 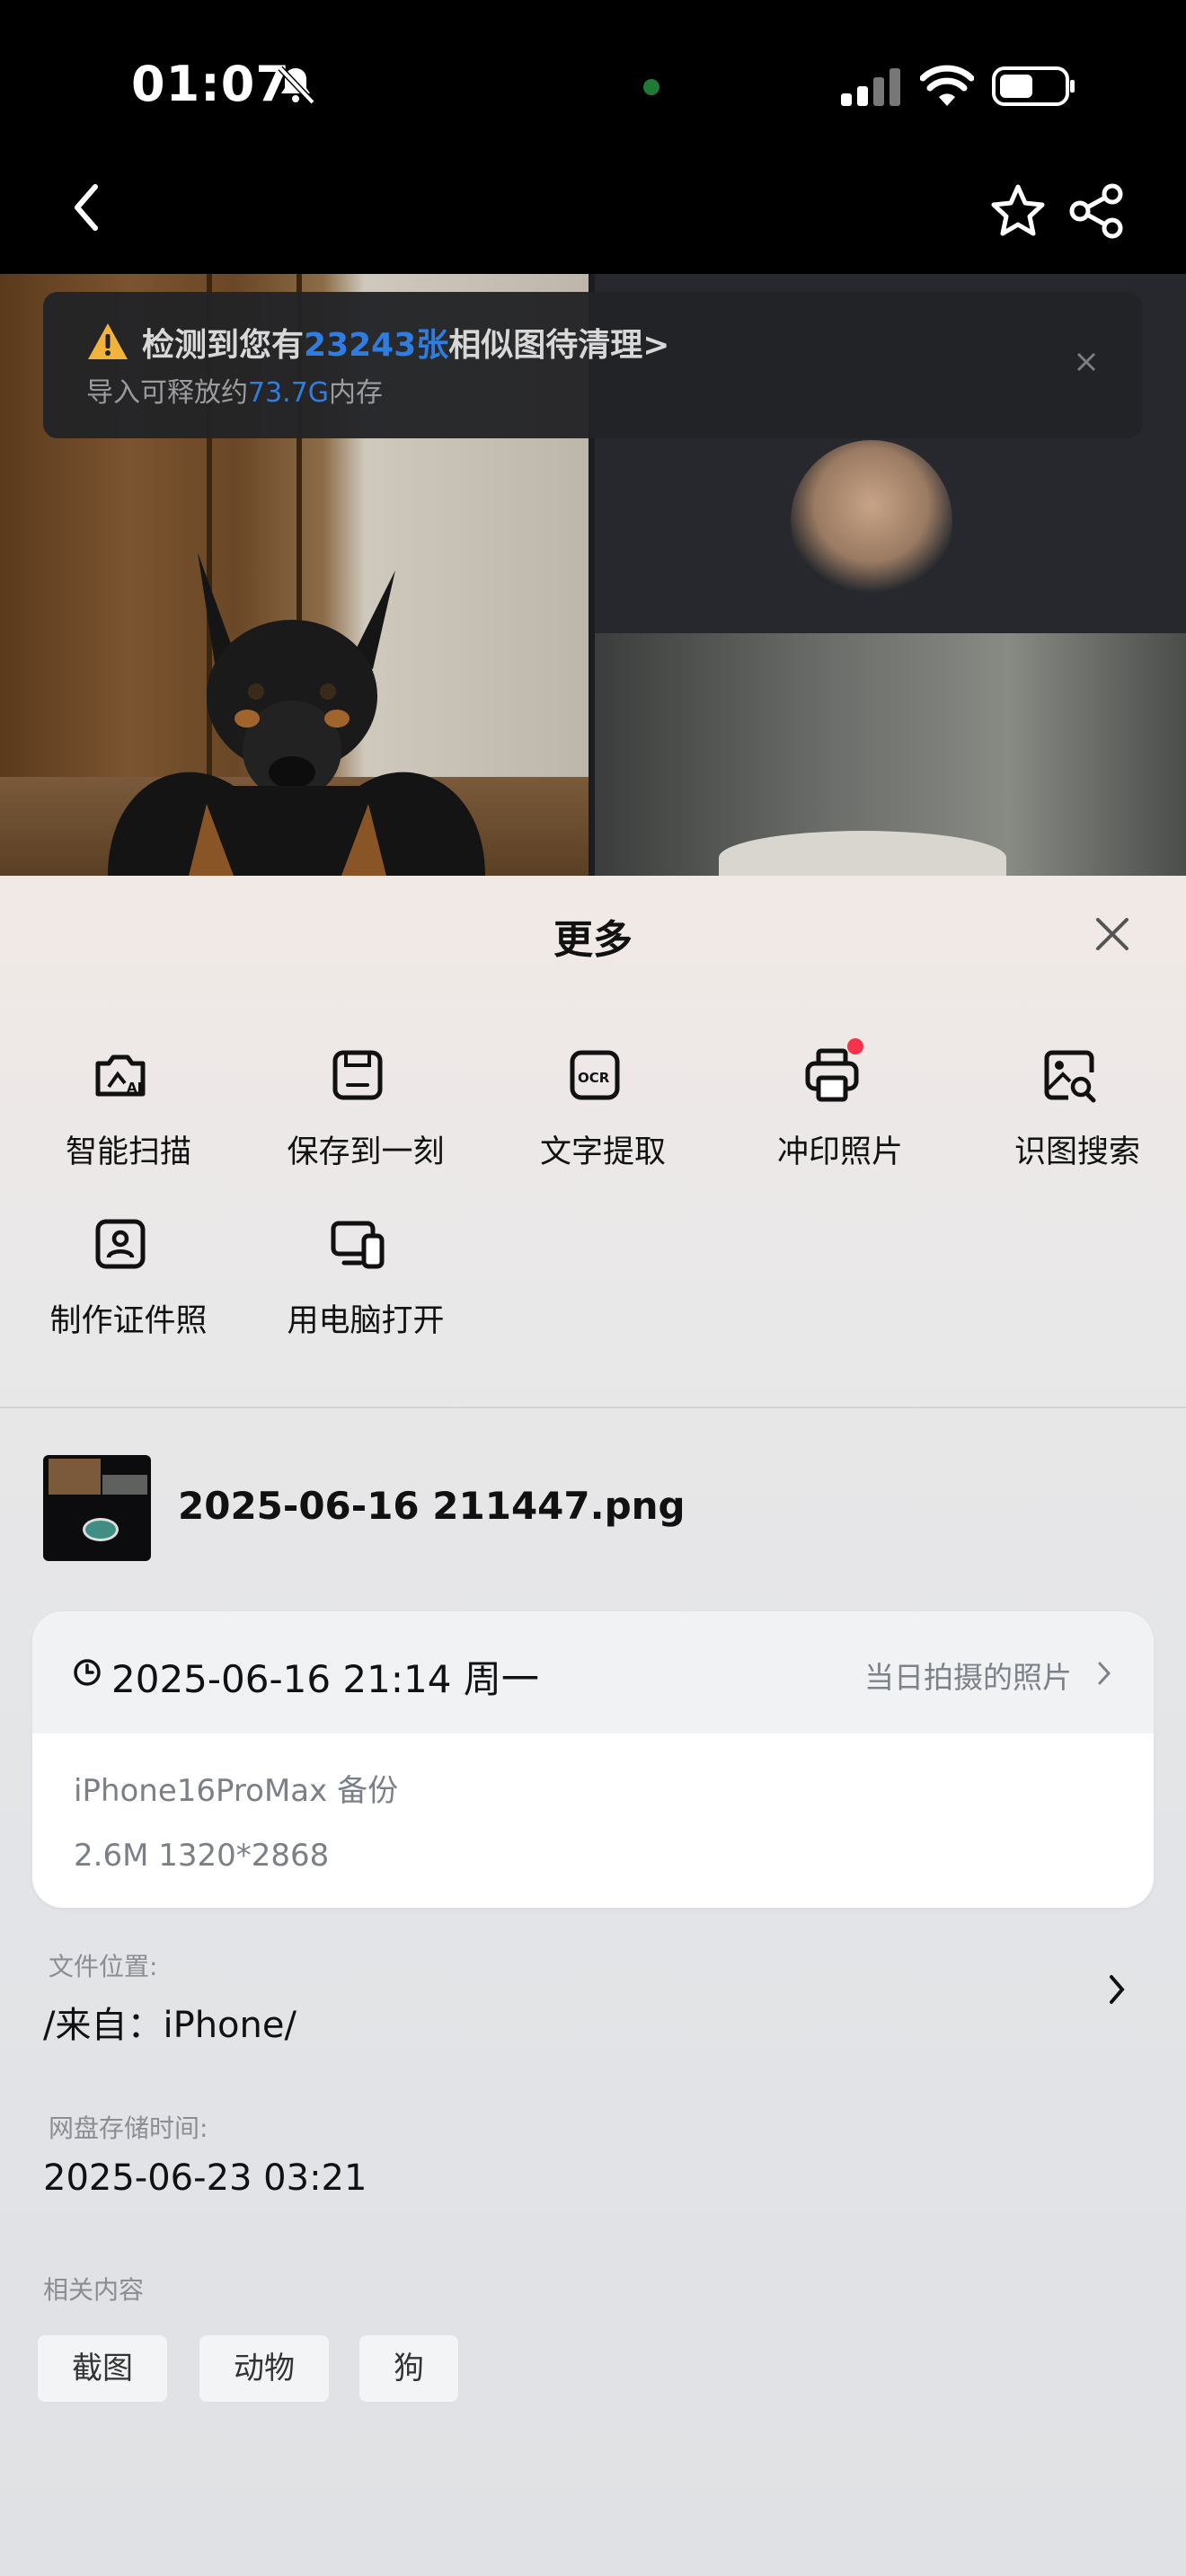 I want to click on action-label: 识图搜索, so click(x=1076, y=1152).